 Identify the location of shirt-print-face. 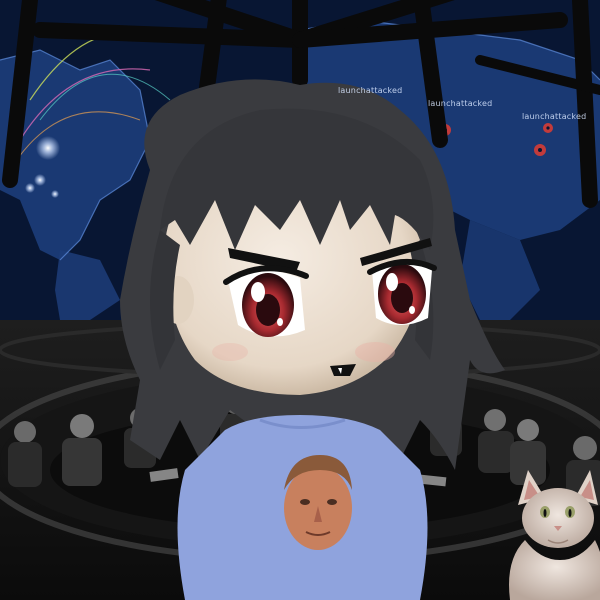
(318, 502).